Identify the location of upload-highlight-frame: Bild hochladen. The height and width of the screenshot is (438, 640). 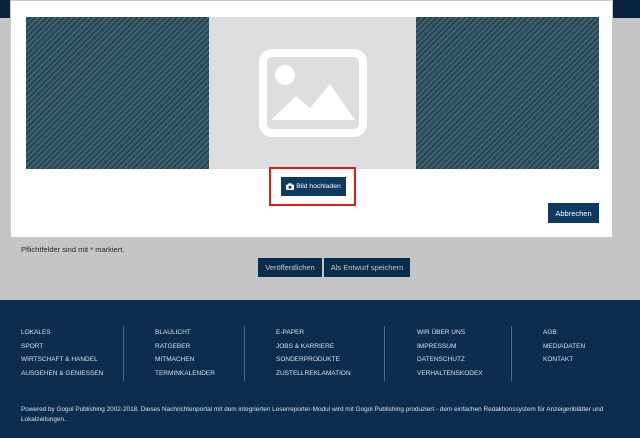
(312, 186).